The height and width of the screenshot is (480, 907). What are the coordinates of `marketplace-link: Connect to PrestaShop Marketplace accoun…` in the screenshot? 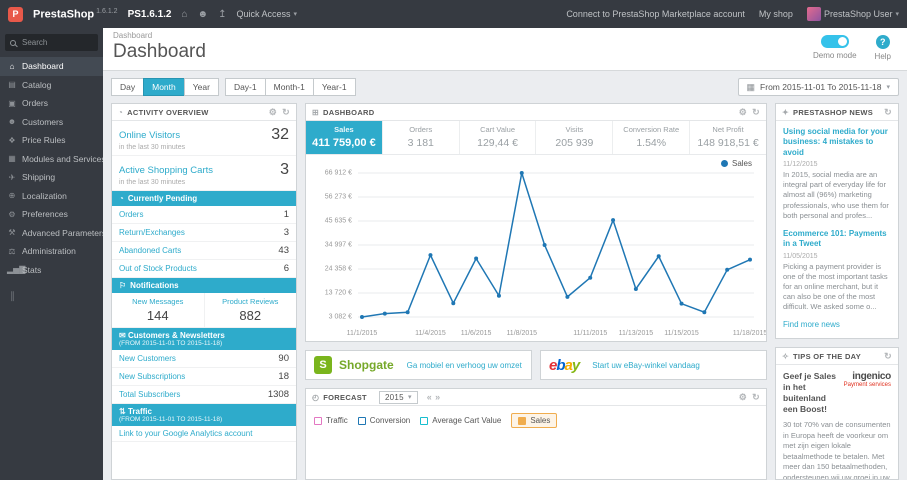 It's located at (655, 14).